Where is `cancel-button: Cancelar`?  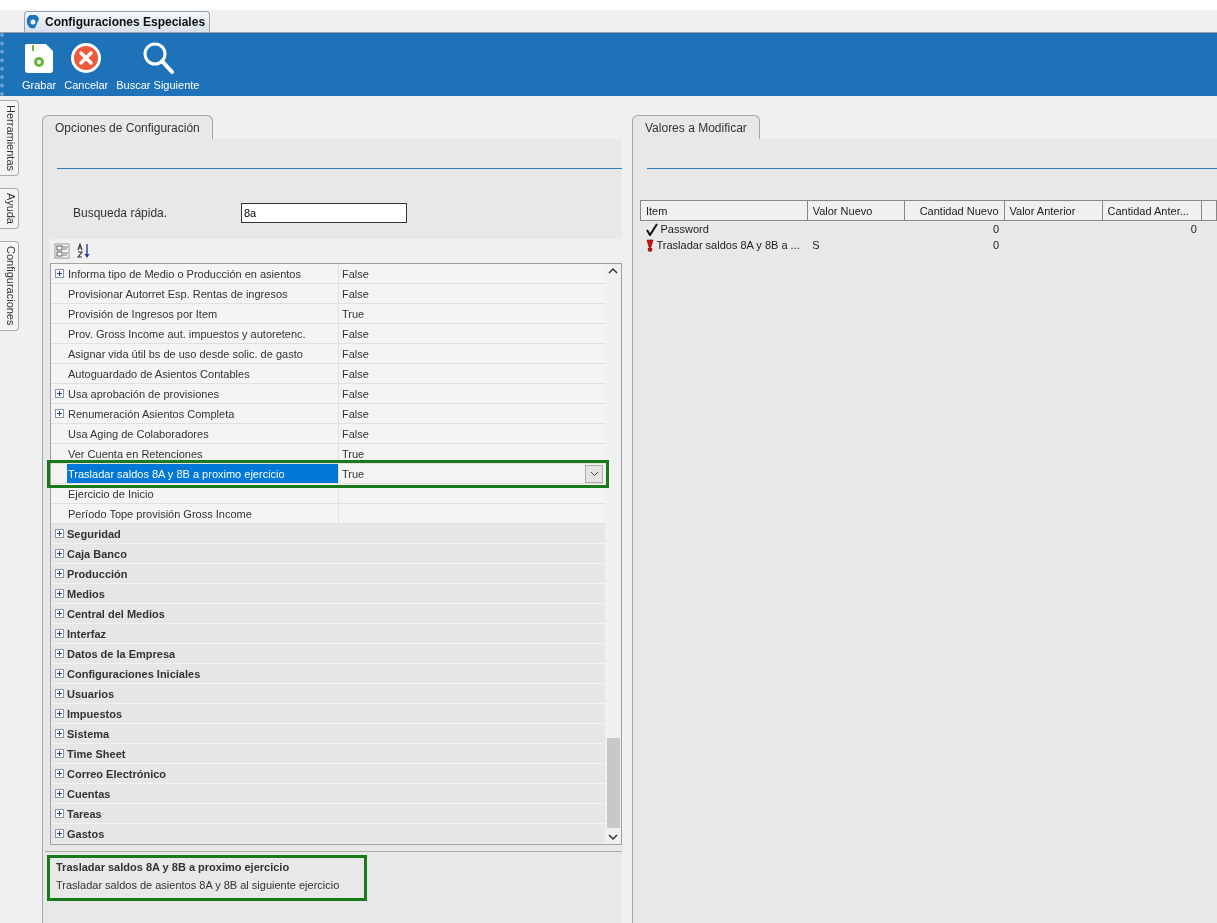
cancel-button: Cancelar is located at coordinates (86, 66).